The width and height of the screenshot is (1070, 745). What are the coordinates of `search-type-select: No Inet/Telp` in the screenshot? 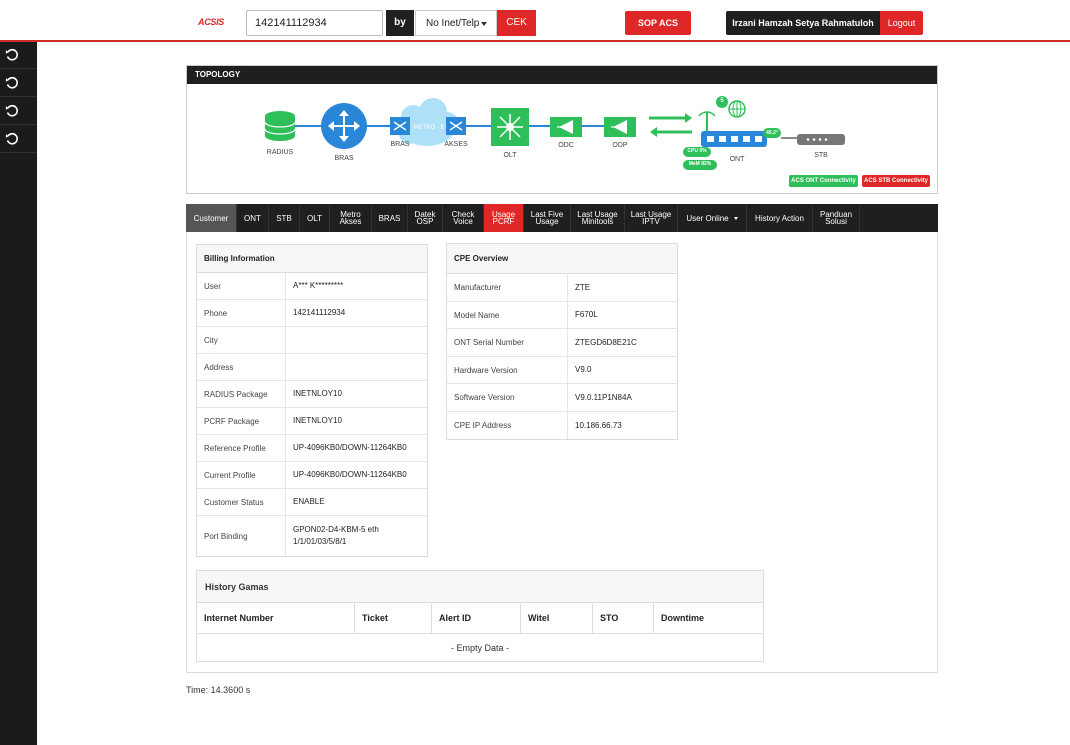 It's located at (456, 23).